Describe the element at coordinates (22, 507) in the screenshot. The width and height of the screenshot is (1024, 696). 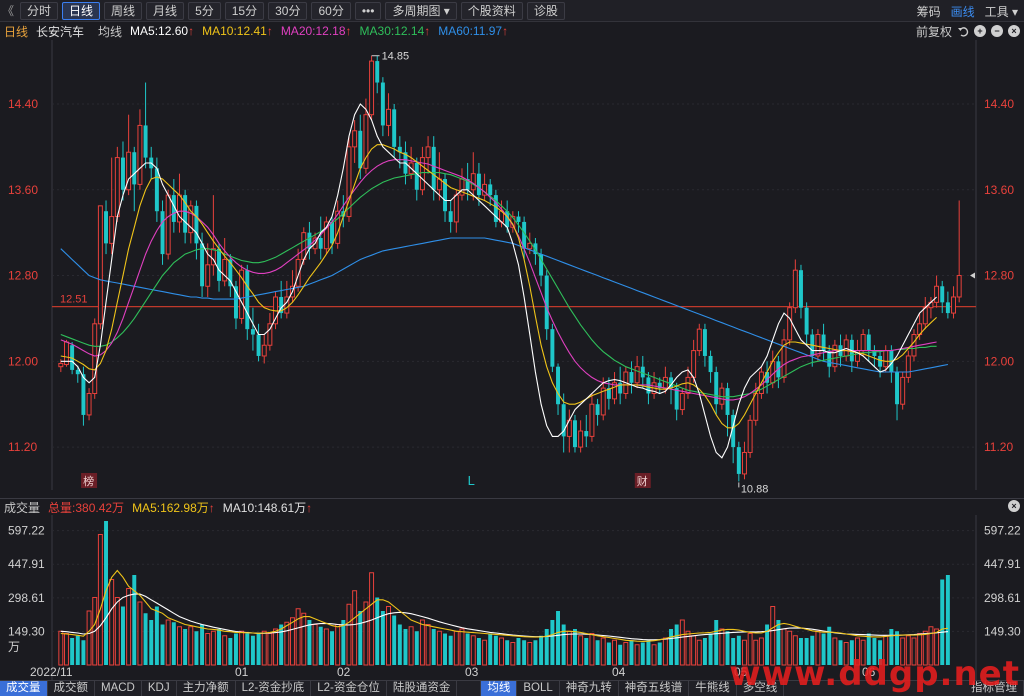
I see `volume-label: 成交量` at that location.